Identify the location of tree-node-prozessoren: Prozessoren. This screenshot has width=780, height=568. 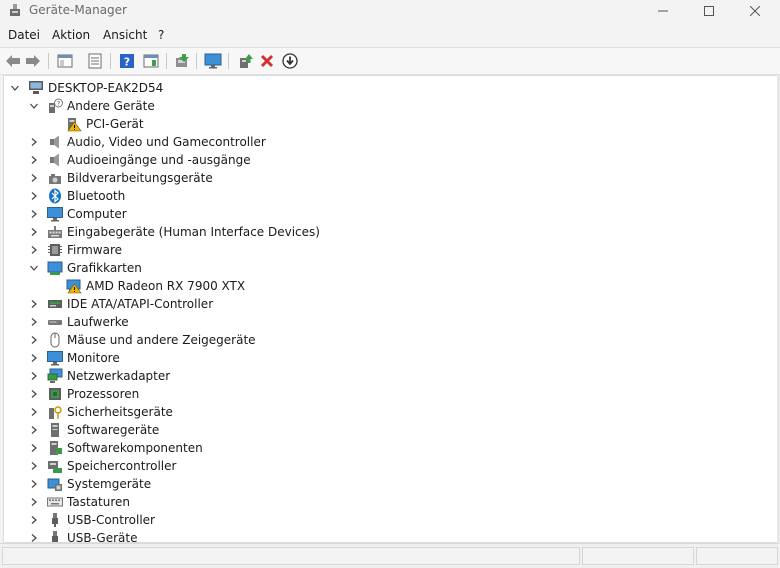
(84, 394).